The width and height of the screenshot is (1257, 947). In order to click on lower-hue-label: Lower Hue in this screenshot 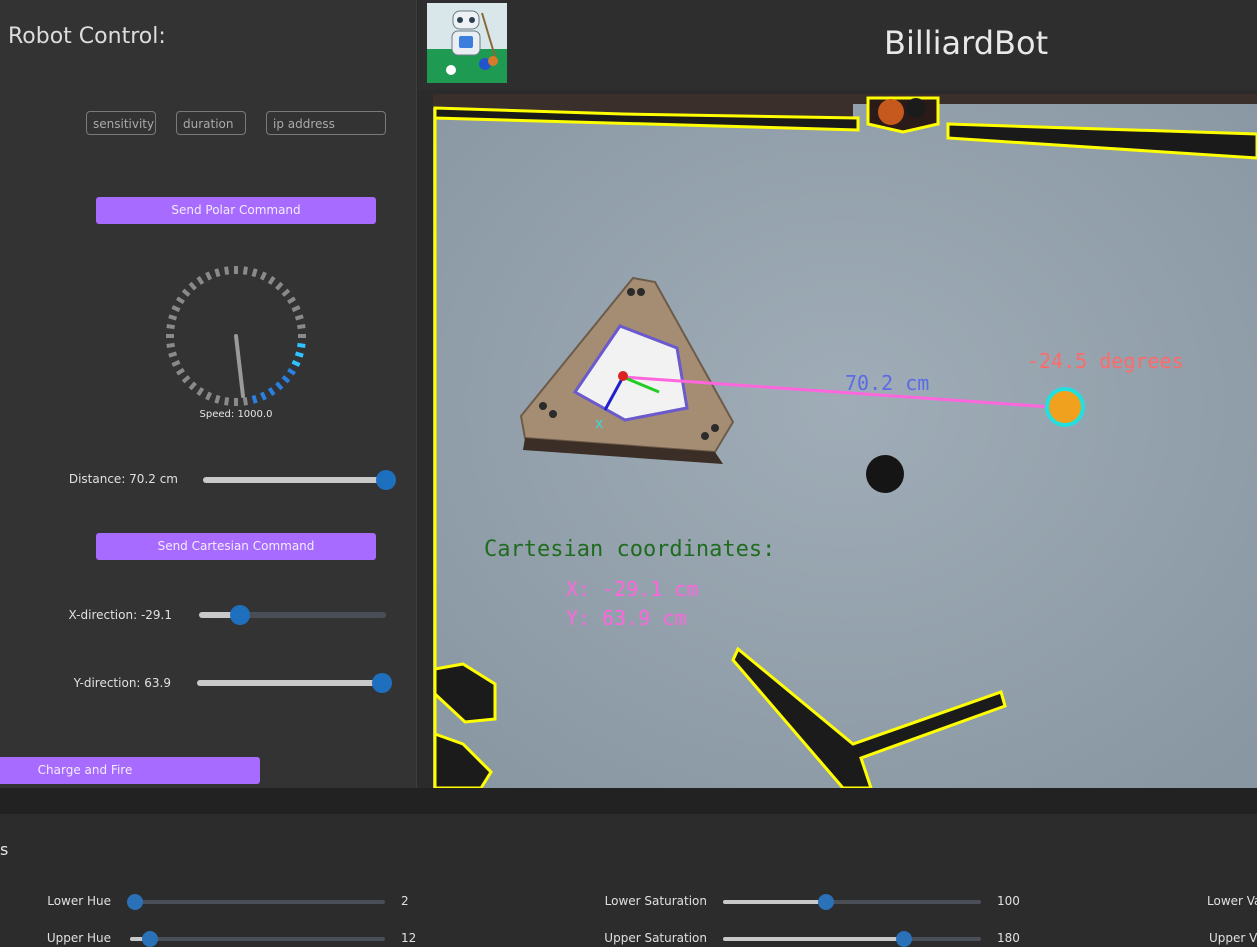, I will do `click(79, 901)`.